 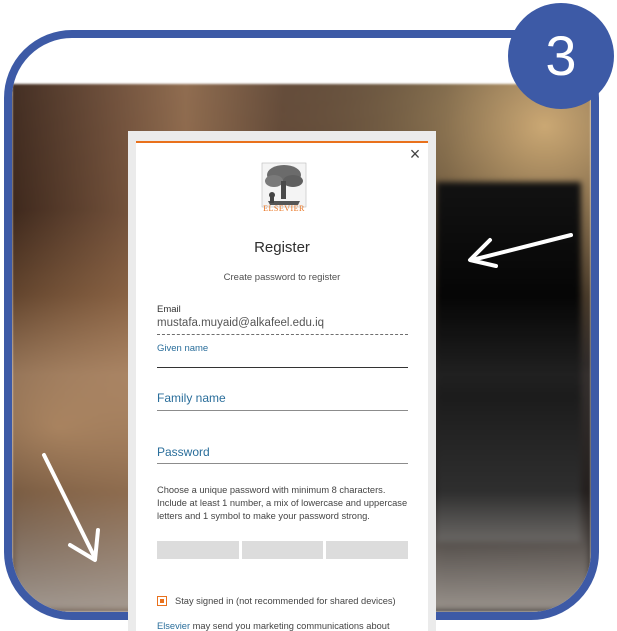 I want to click on page-subtitle: Create password to register, so click(x=282, y=277).